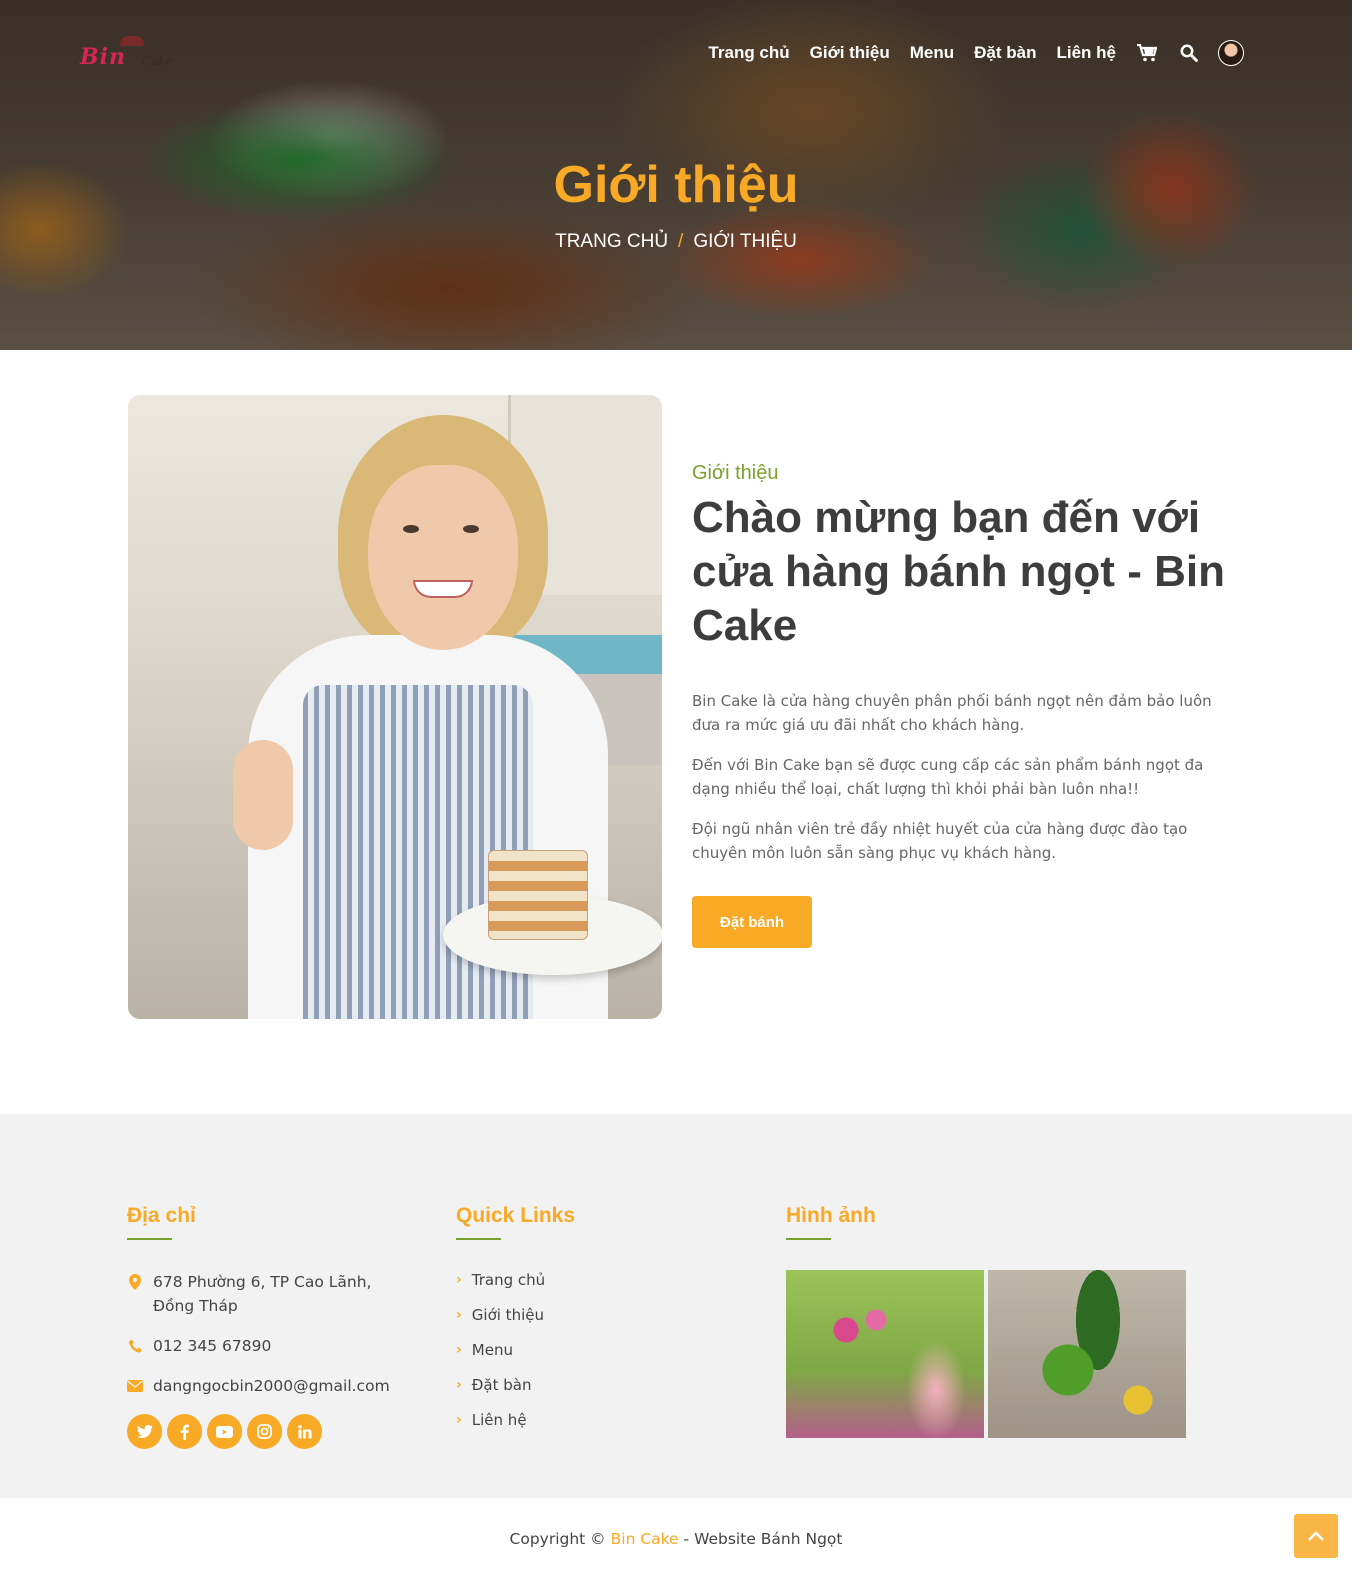 Image resolution: width=1366 pixels, height=1584 pixels. Describe the element at coordinates (557, 1539) in the screenshot. I see `copyright-prefix: Copyright ©` at that location.